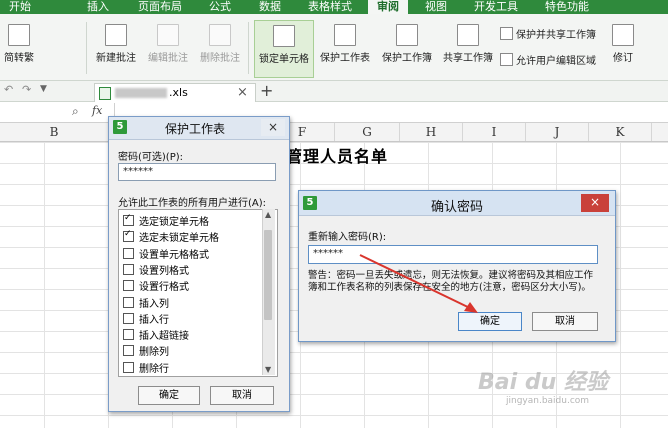  I want to click on confirm-password-input: ******, so click(453, 254).